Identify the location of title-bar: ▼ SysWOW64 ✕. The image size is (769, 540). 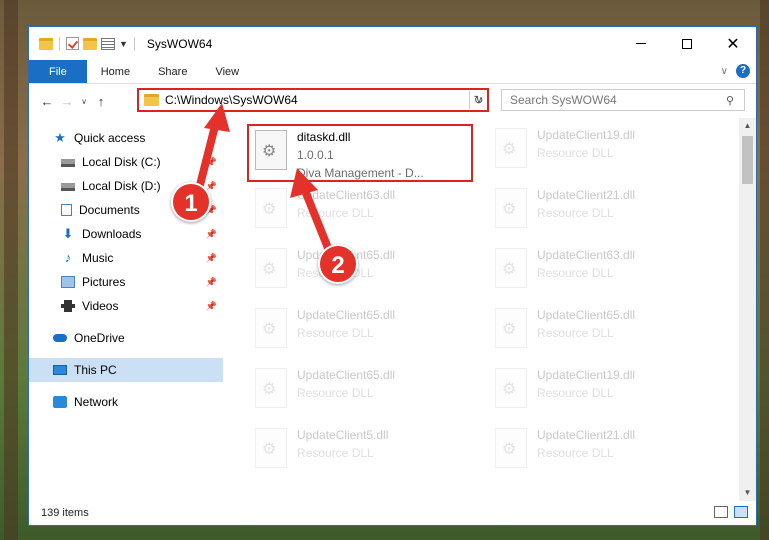
(392, 43).